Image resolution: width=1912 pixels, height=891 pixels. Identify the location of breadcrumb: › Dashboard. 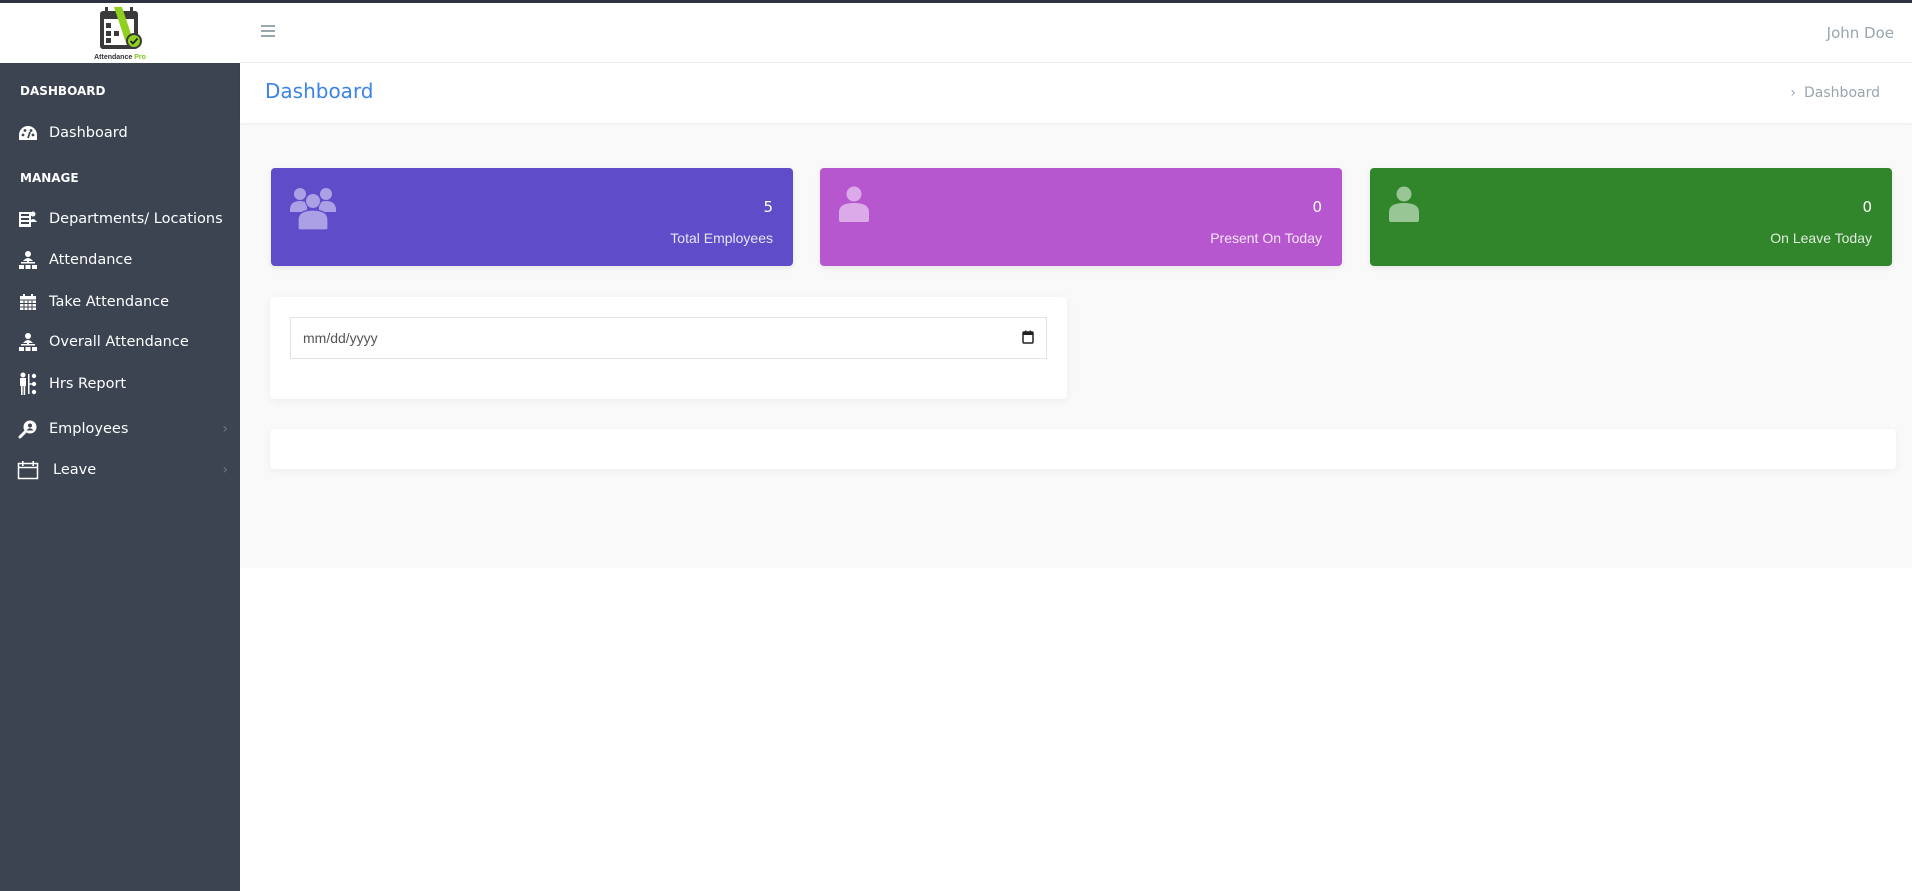
(1835, 93).